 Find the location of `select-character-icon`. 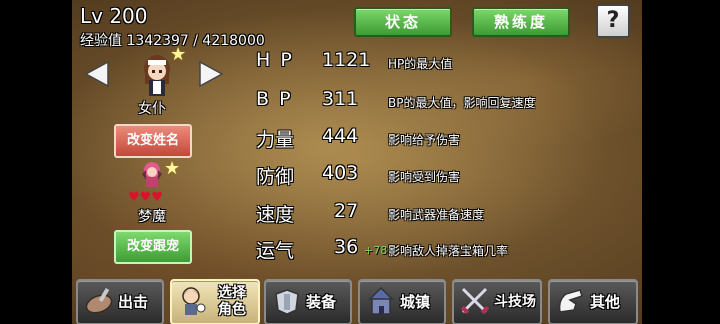

select-character-icon is located at coordinates (194, 301).